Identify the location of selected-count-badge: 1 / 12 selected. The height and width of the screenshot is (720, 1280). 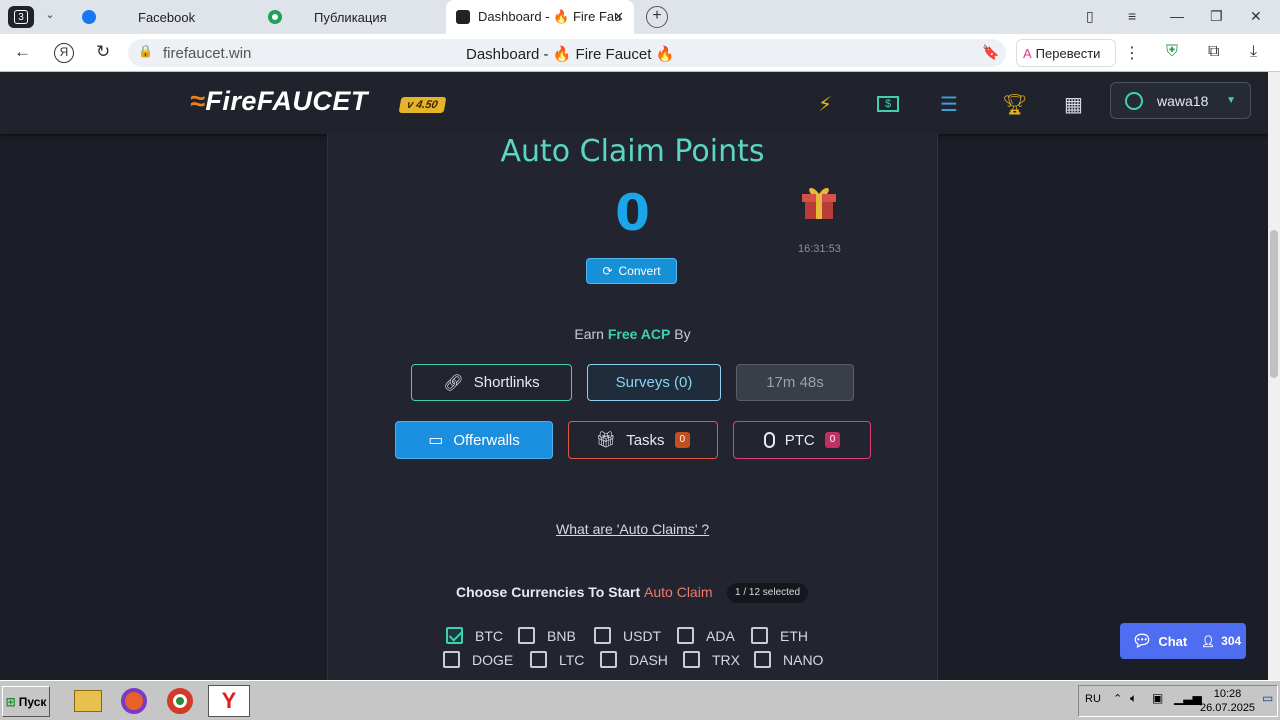
(768, 593).